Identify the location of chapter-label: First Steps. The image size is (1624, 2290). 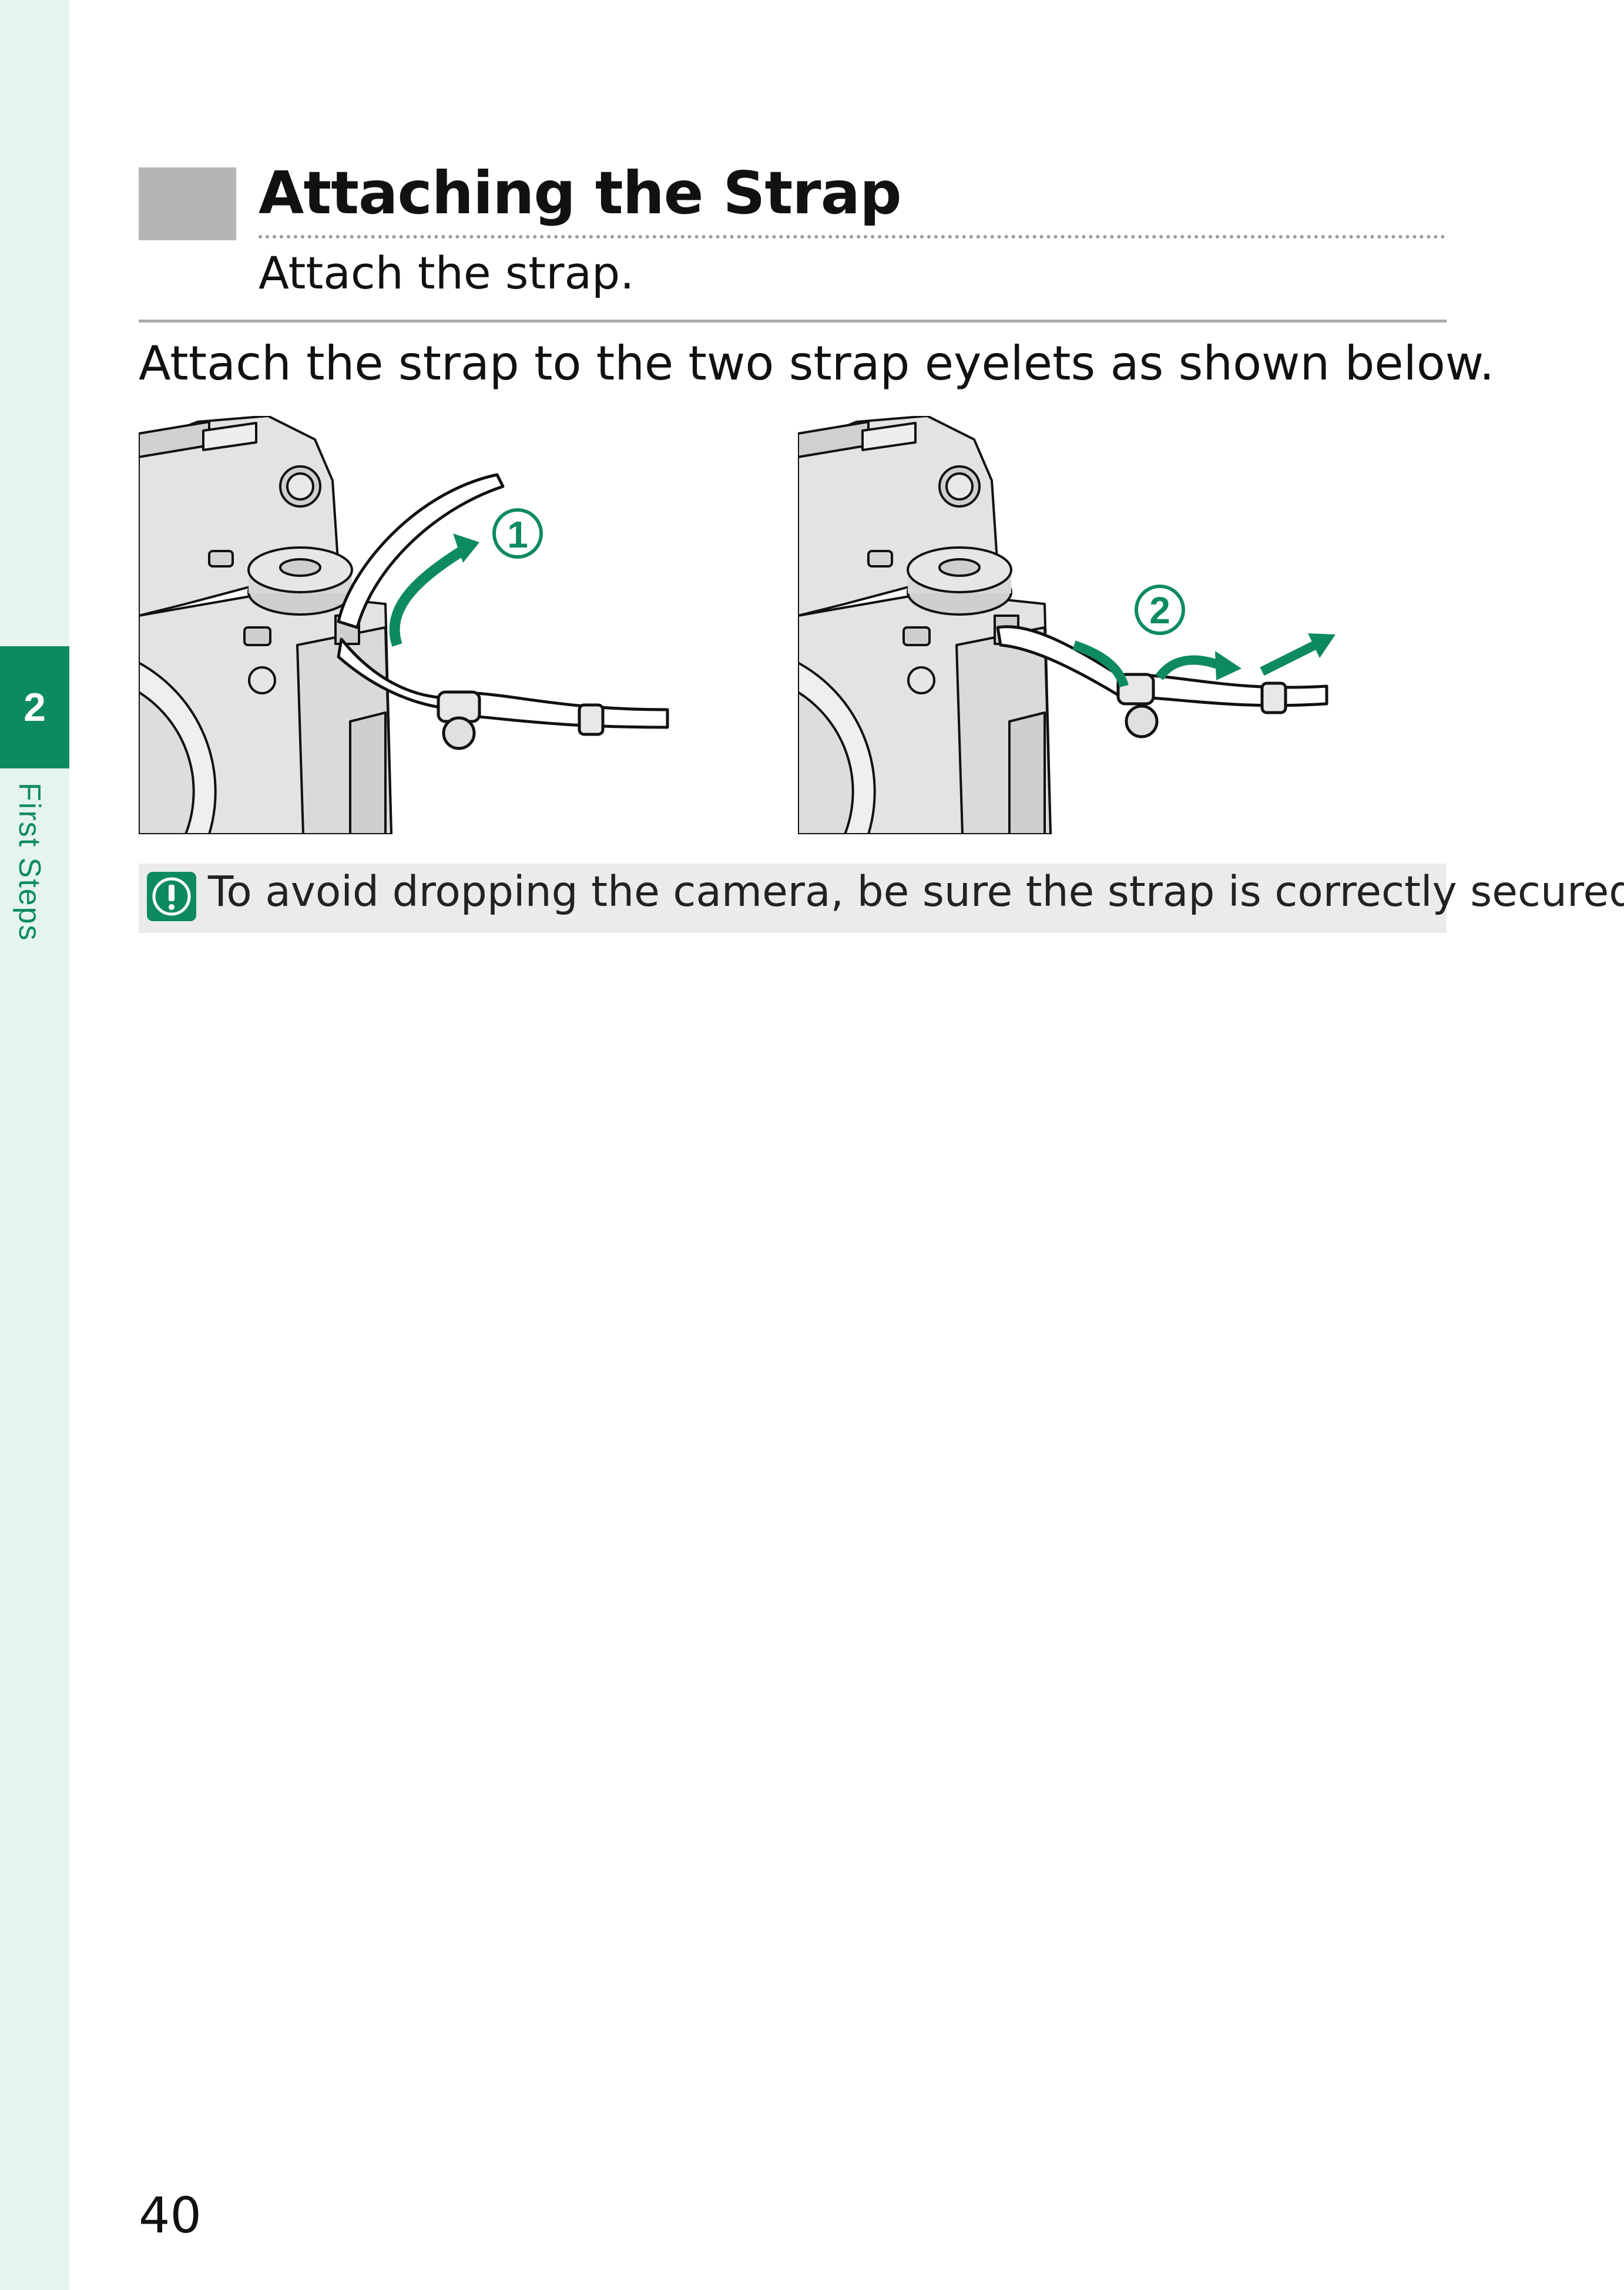
(32, 871).